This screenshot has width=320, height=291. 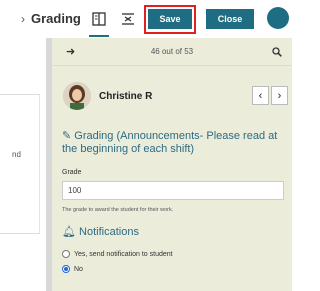 What do you see at coordinates (20, 164) in the screenshot?
I see `left-content-card` at bounding box center [20, 164].